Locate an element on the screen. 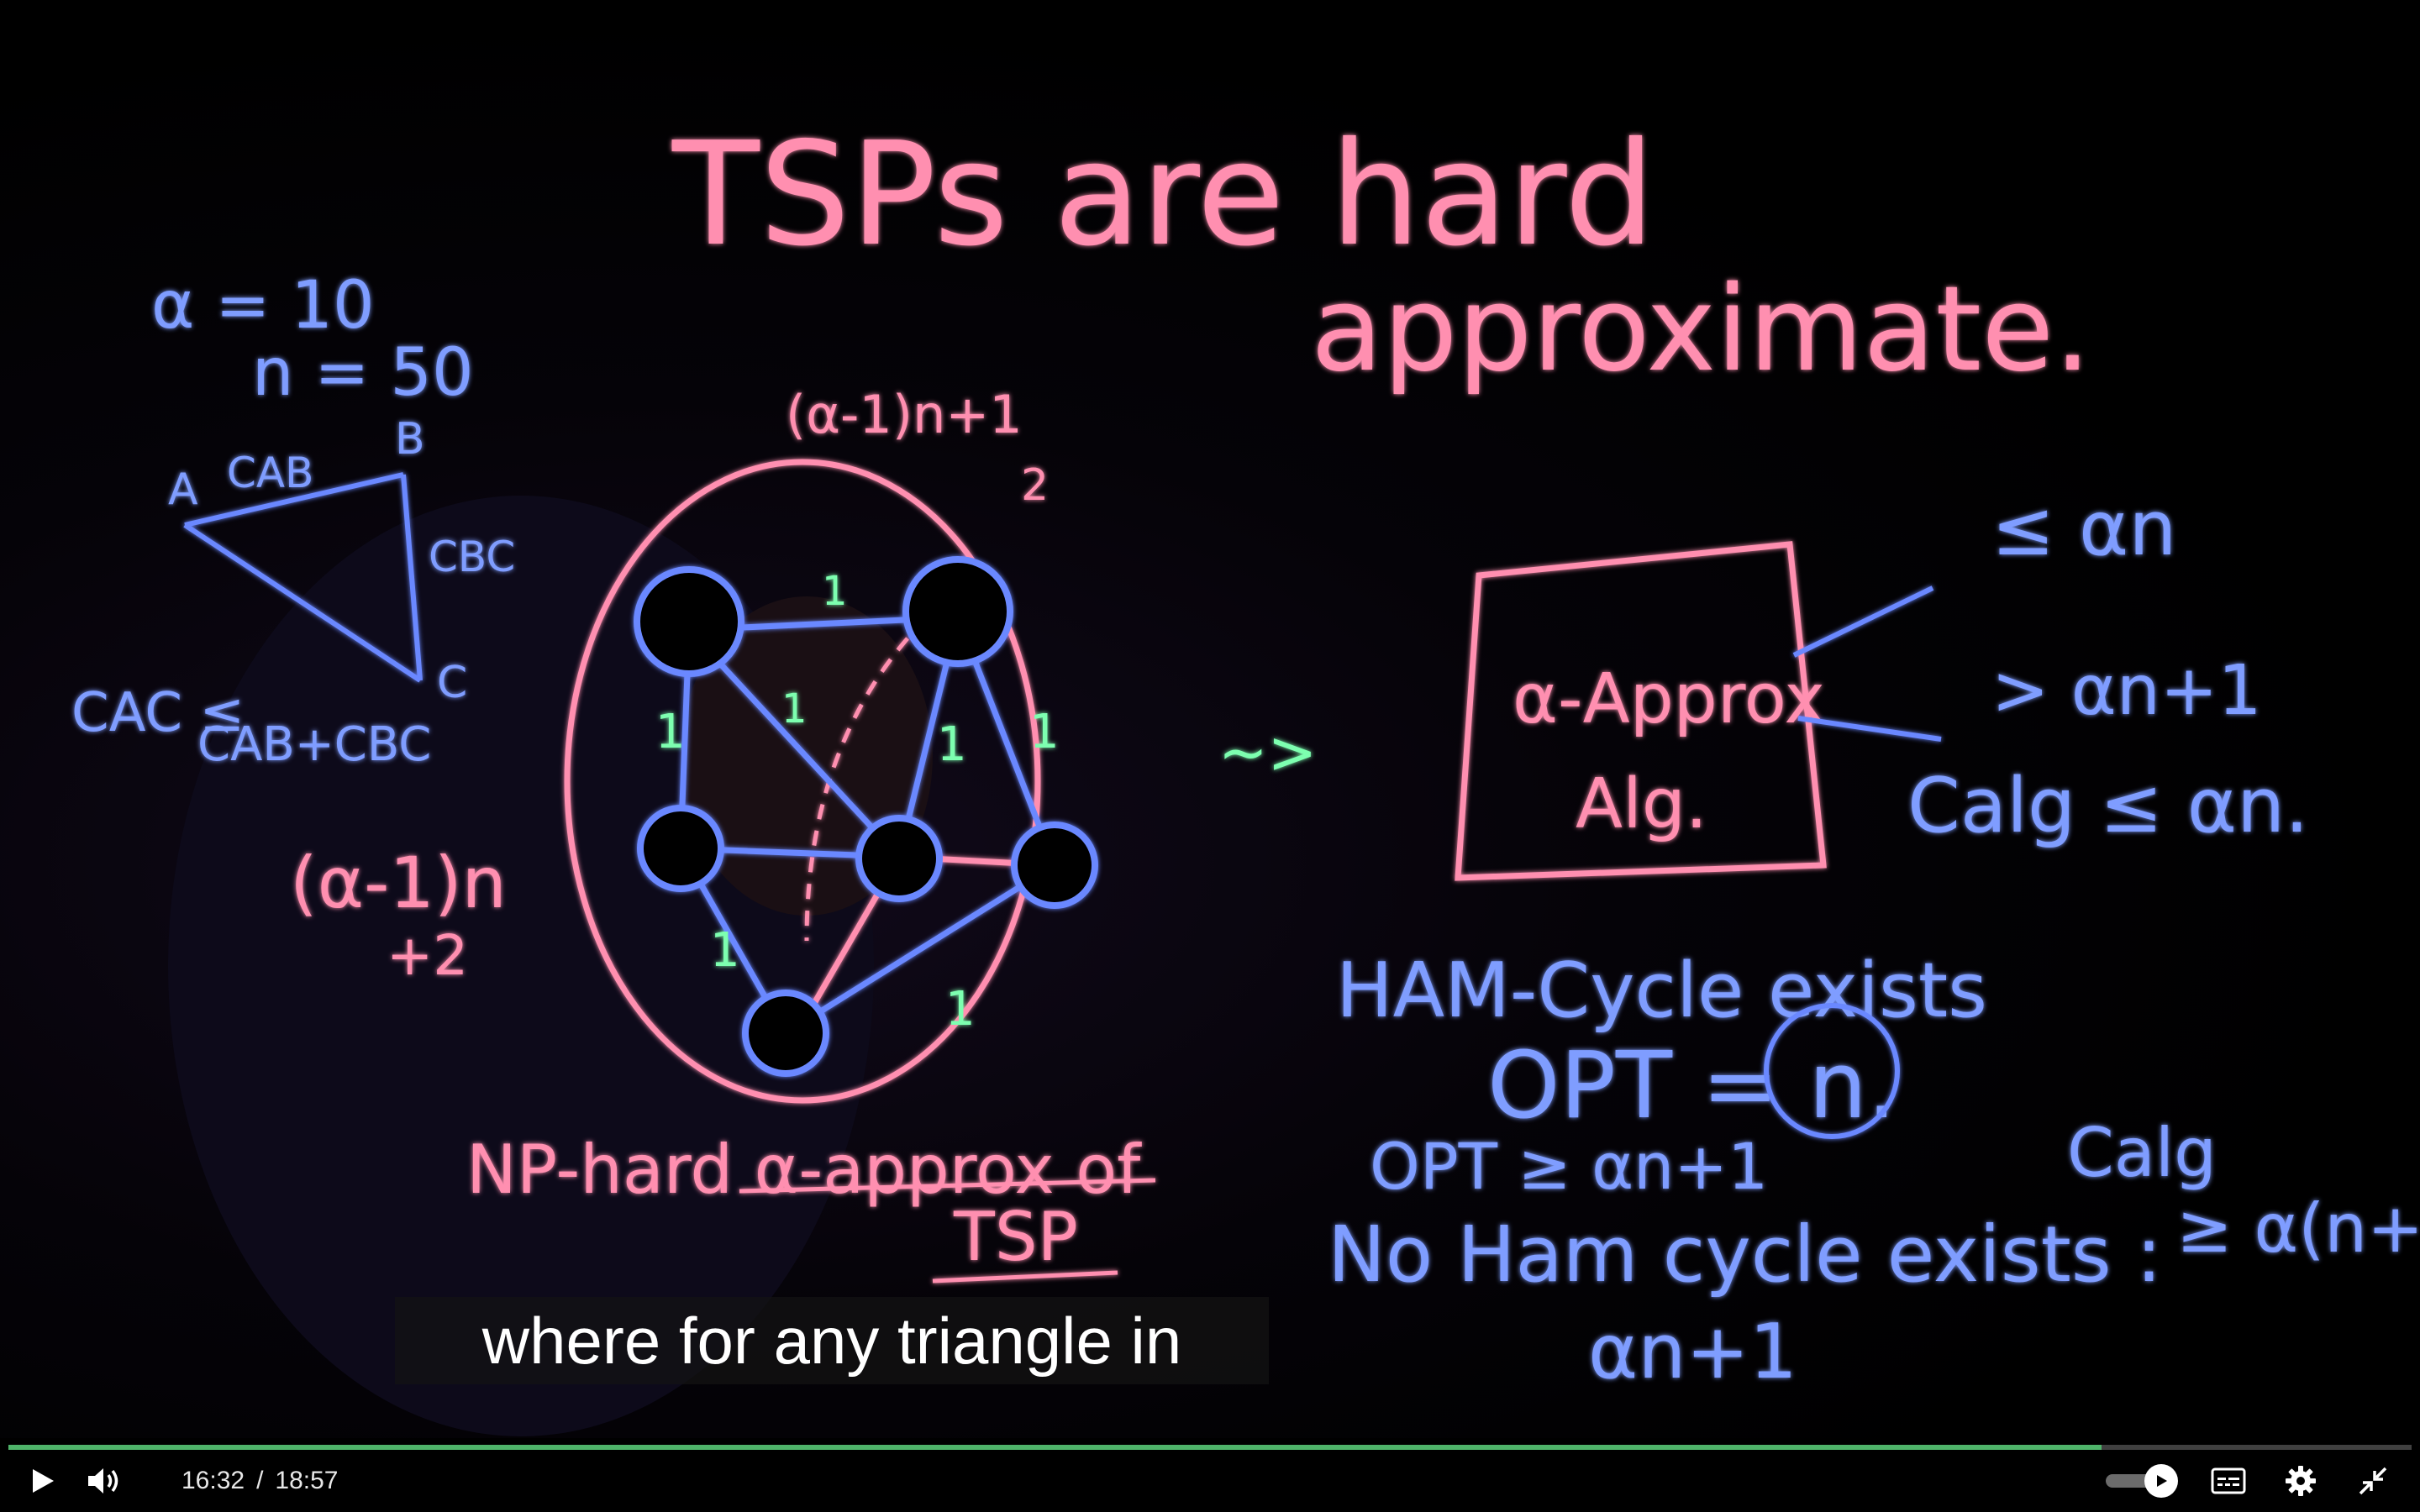 This screenshot has width=2420, height=1512. volume-button is located at coordinates (104, 1481).